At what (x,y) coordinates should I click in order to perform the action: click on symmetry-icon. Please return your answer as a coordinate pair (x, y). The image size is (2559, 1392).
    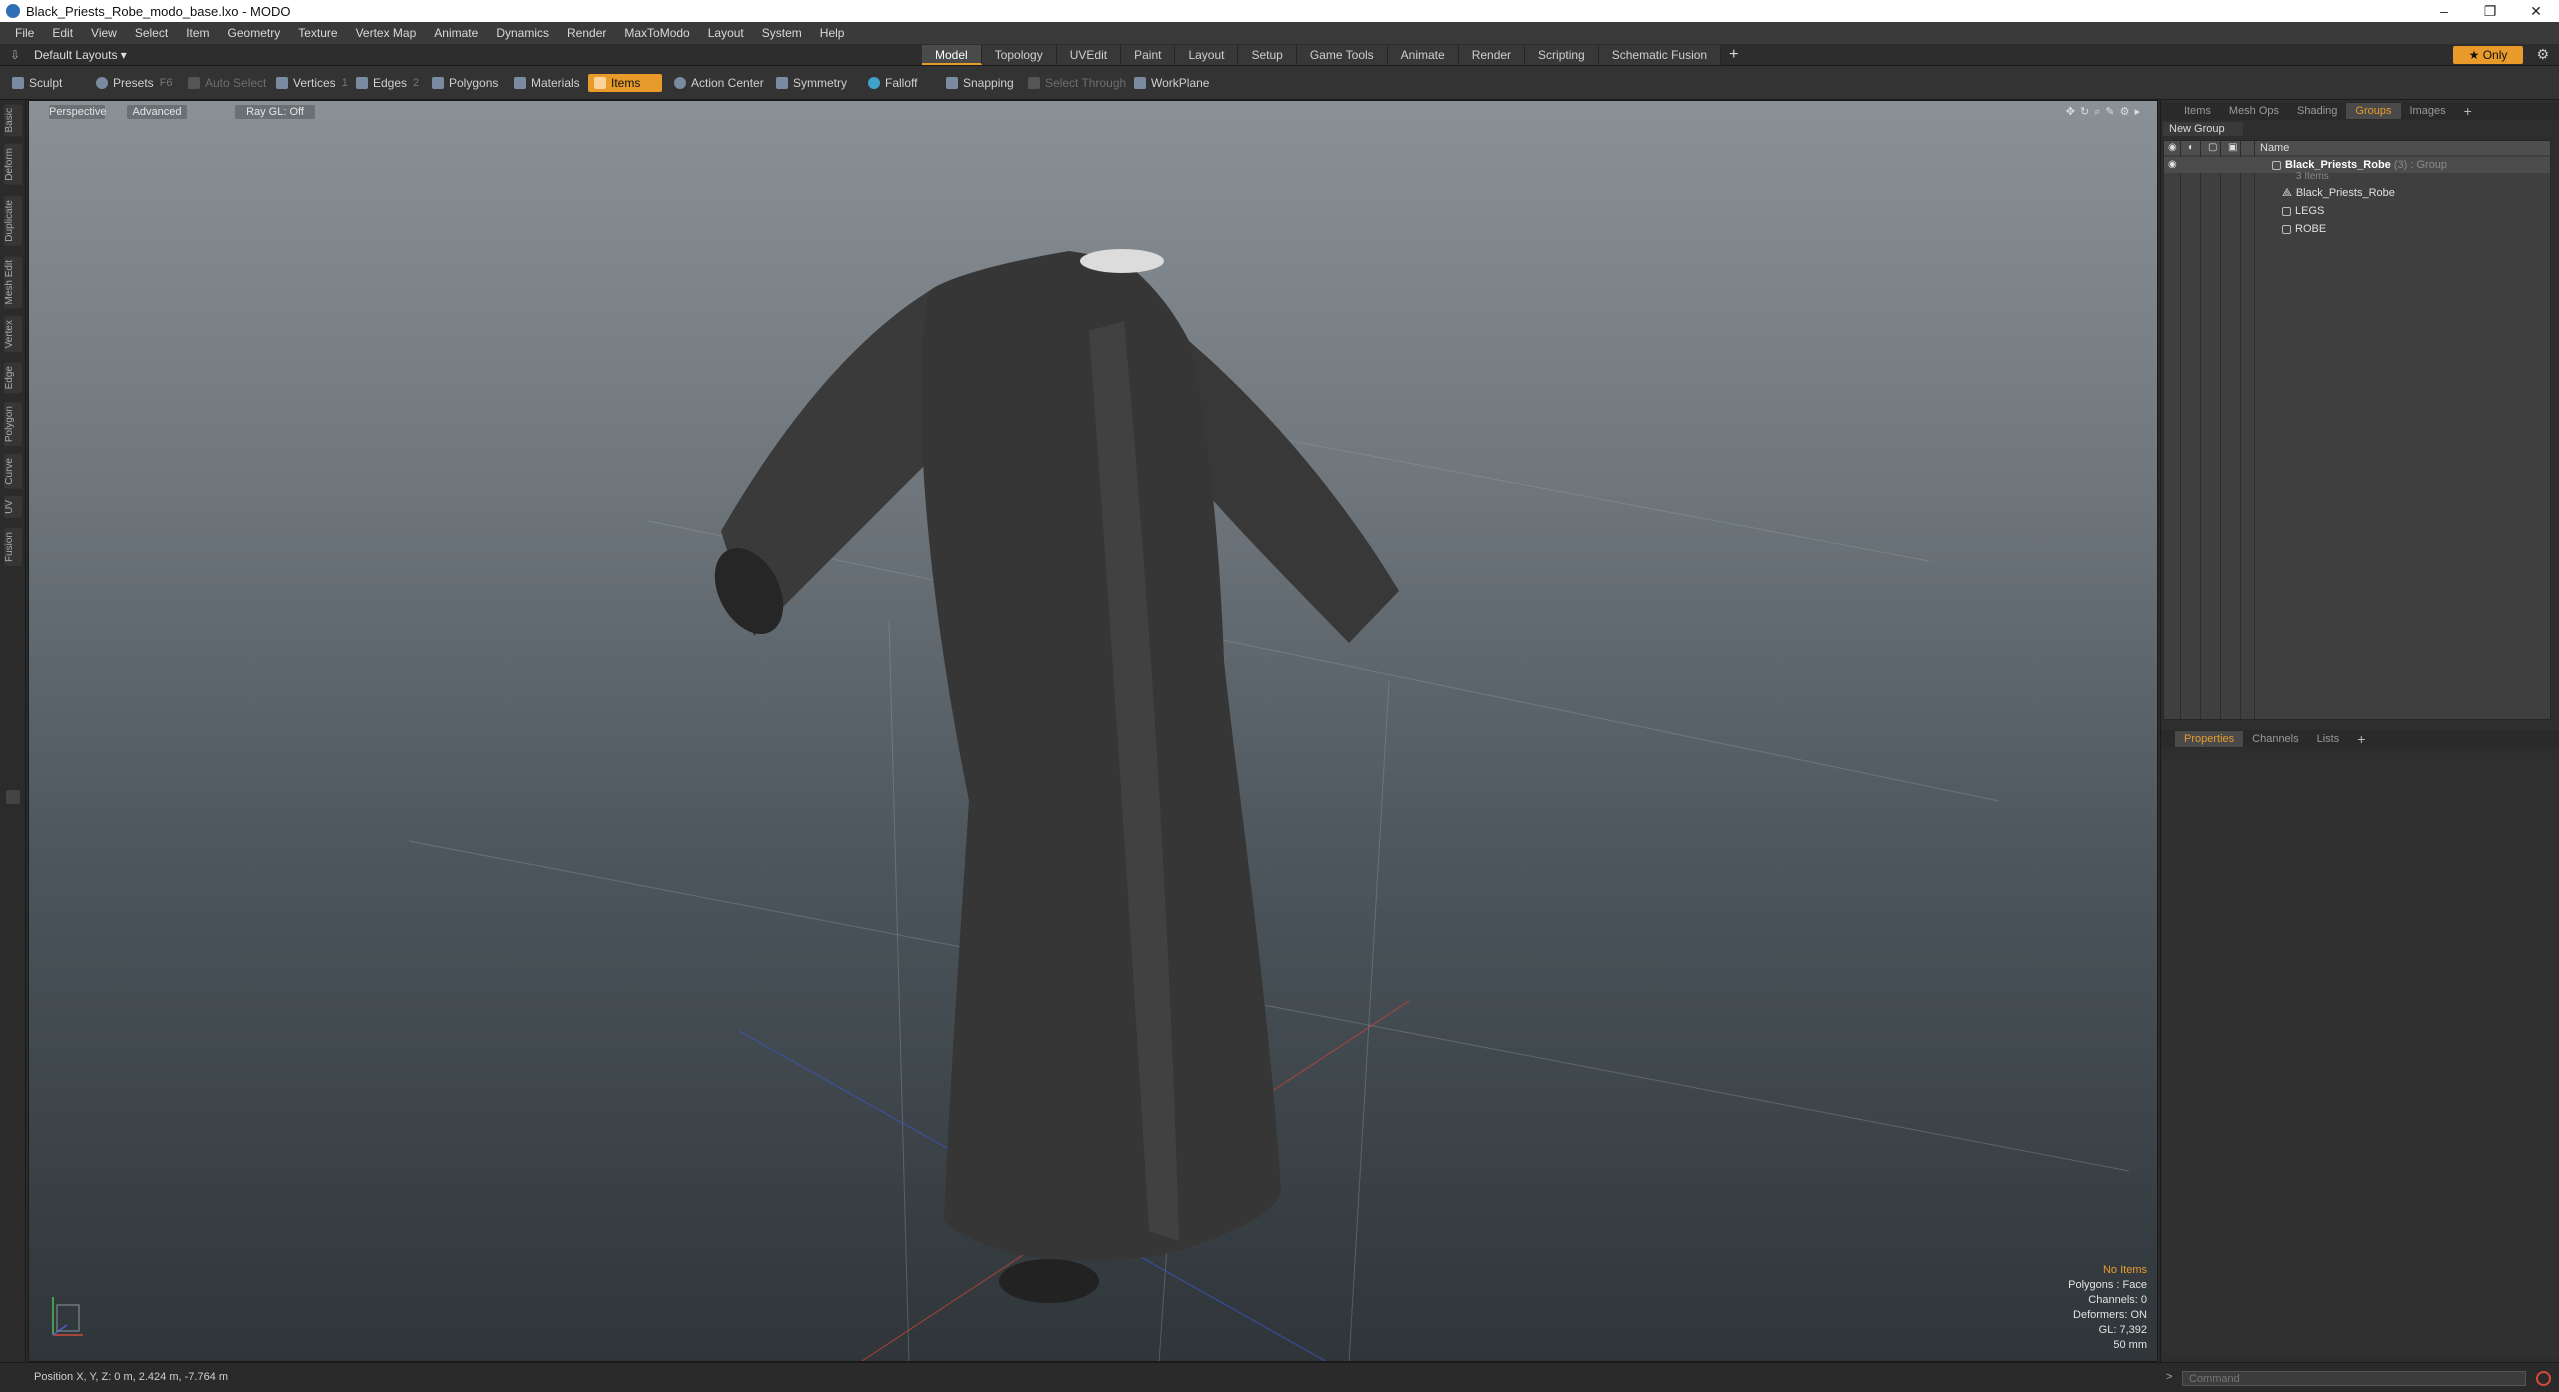
    Looking at the image, I should click on (782, 83).